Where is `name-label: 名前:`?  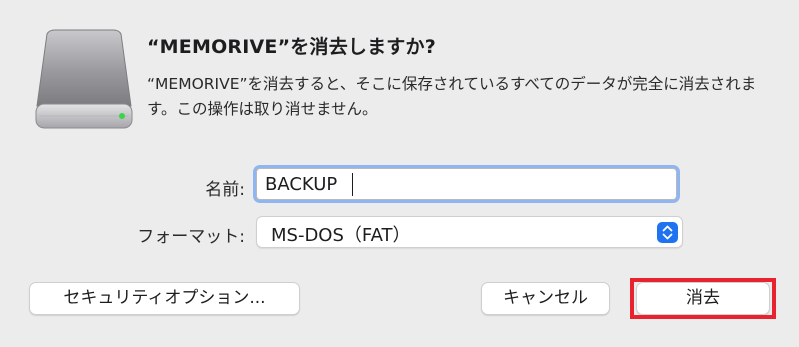 name-label: 名前: is located at coordinates (225, 190).